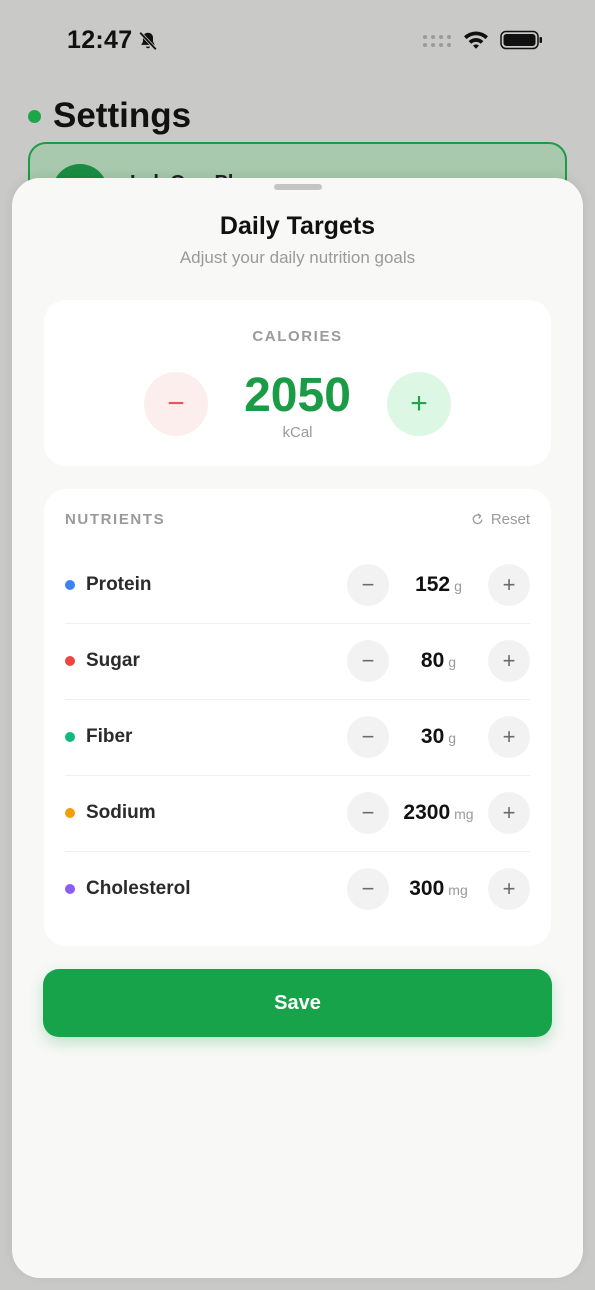 This screenshot has height=1290, width=595. What do you see at coordinates (121, 812) in the screenshot?
I see `nutrient-name: Sodium` at bounding box center [121, 812].